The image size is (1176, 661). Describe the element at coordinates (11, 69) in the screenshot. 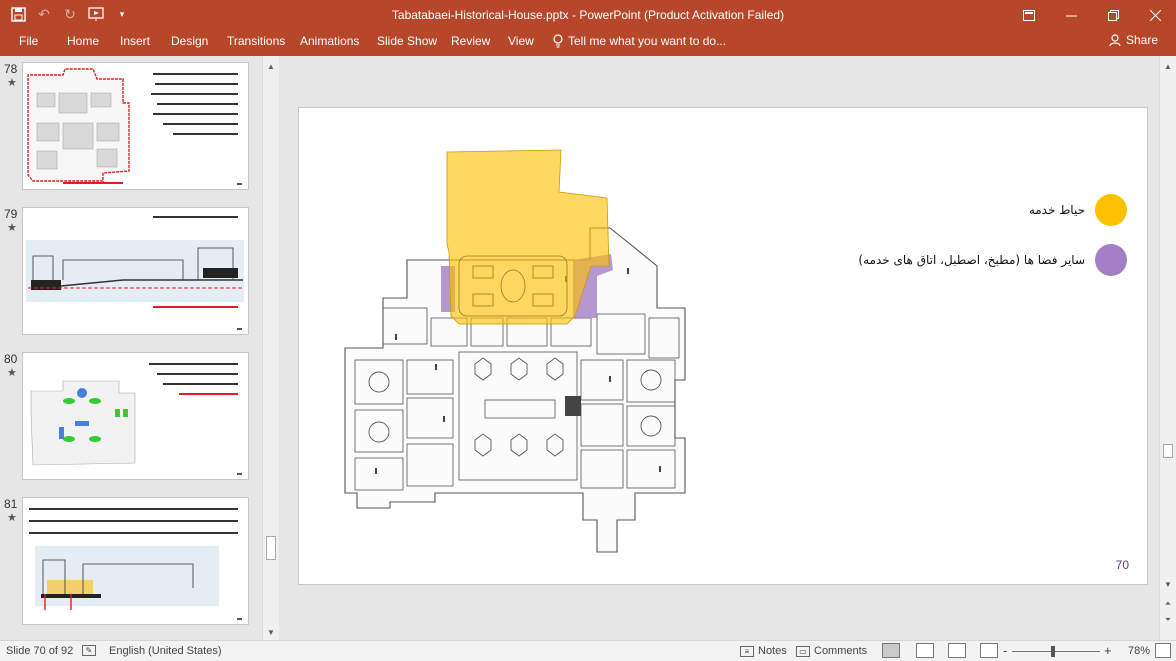

I see `thumbnail-number: 78` at that location.